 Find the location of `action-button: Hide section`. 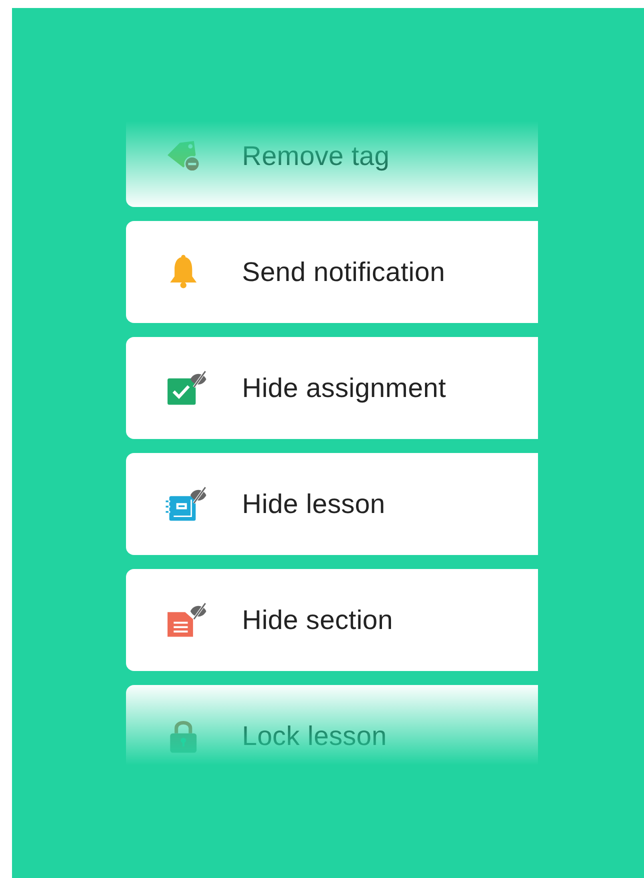

action-button: Hide section is located at coordinates (332, 620).